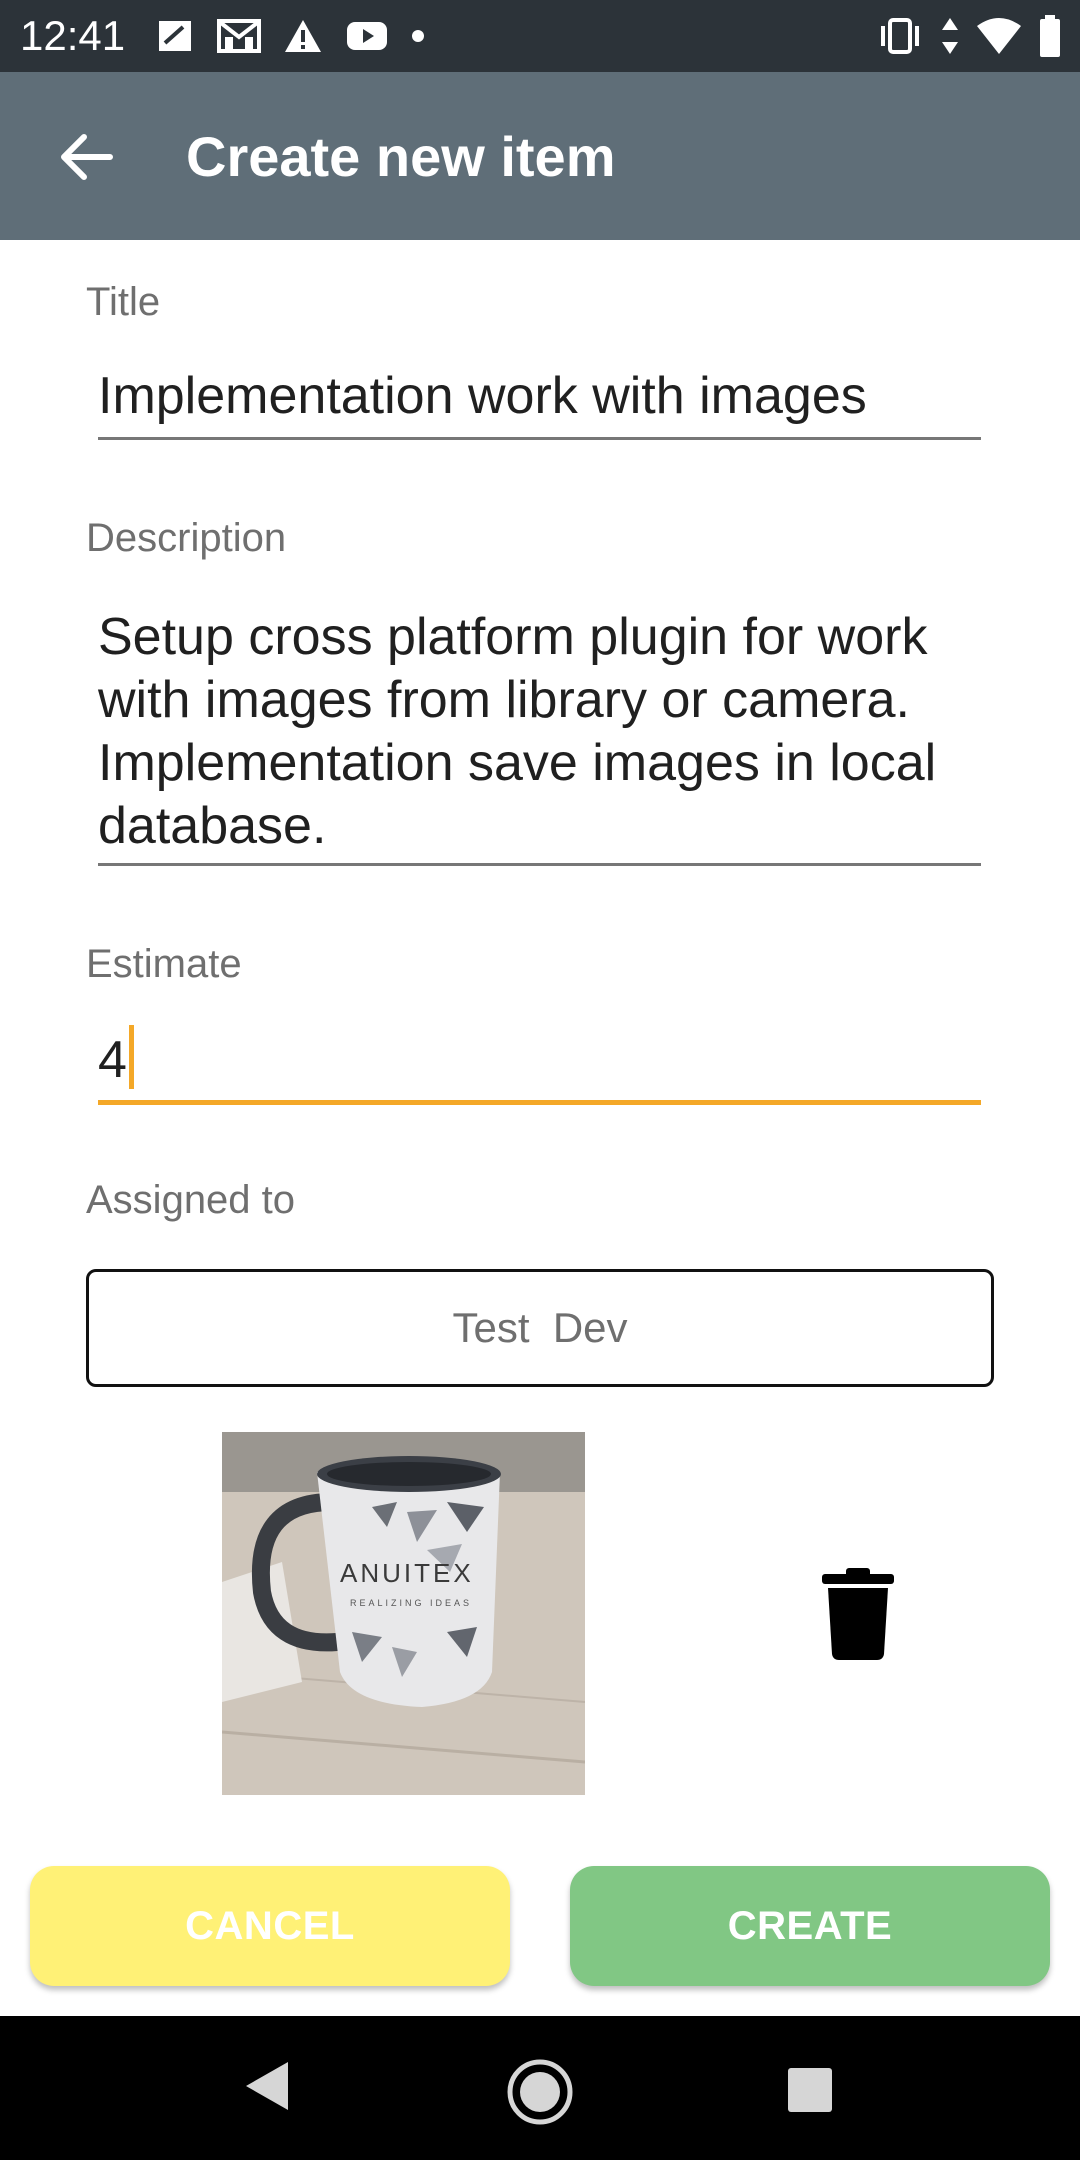  What do you see at coordinates (86, 157) in the screenshot?
I see `arrow-back-icon` at bounding box center [86, 157].